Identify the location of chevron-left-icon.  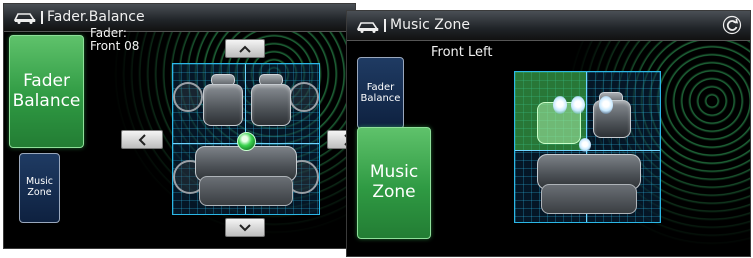
(142, 139).